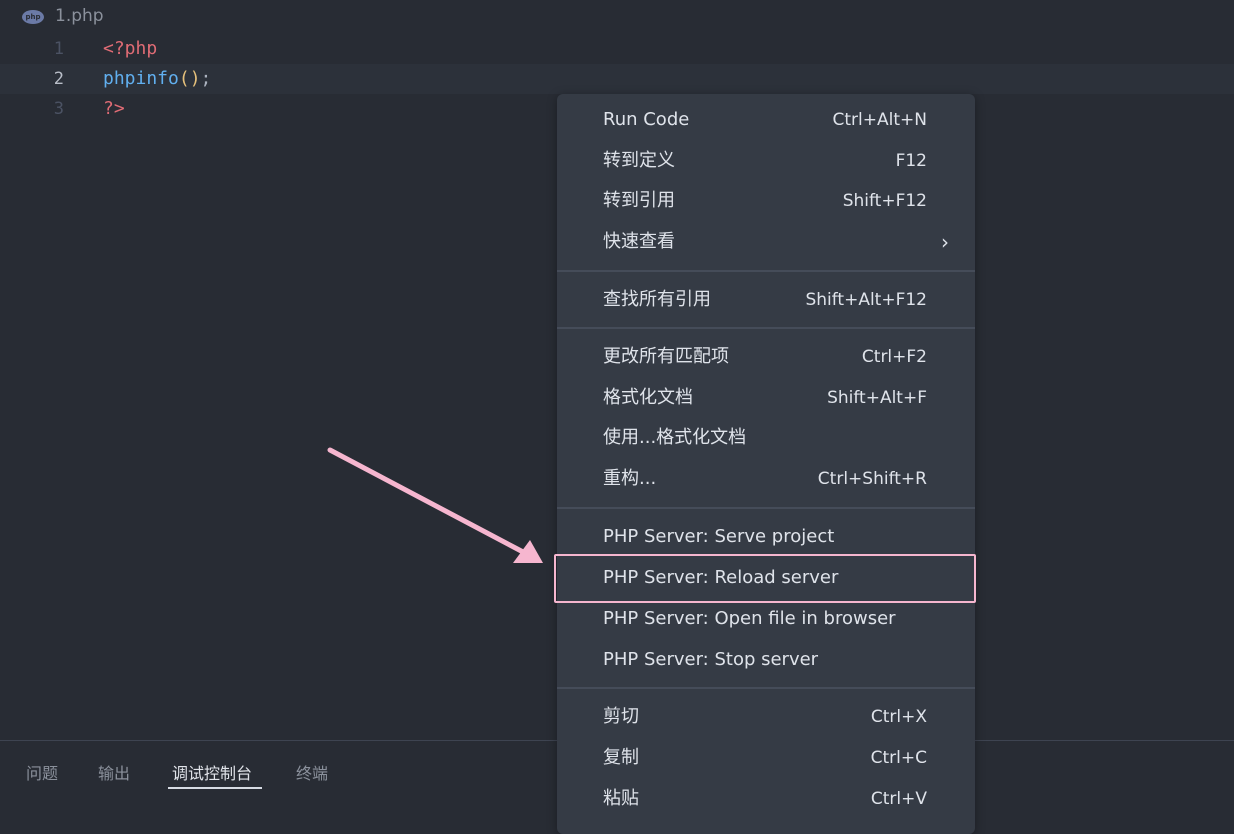 The image size is (1234, 834). What do you see at coordinates (898, 758) in the screenshot?
I see `menu-item-shortcut: Ctrl+C` at bounding box center [898, 758].